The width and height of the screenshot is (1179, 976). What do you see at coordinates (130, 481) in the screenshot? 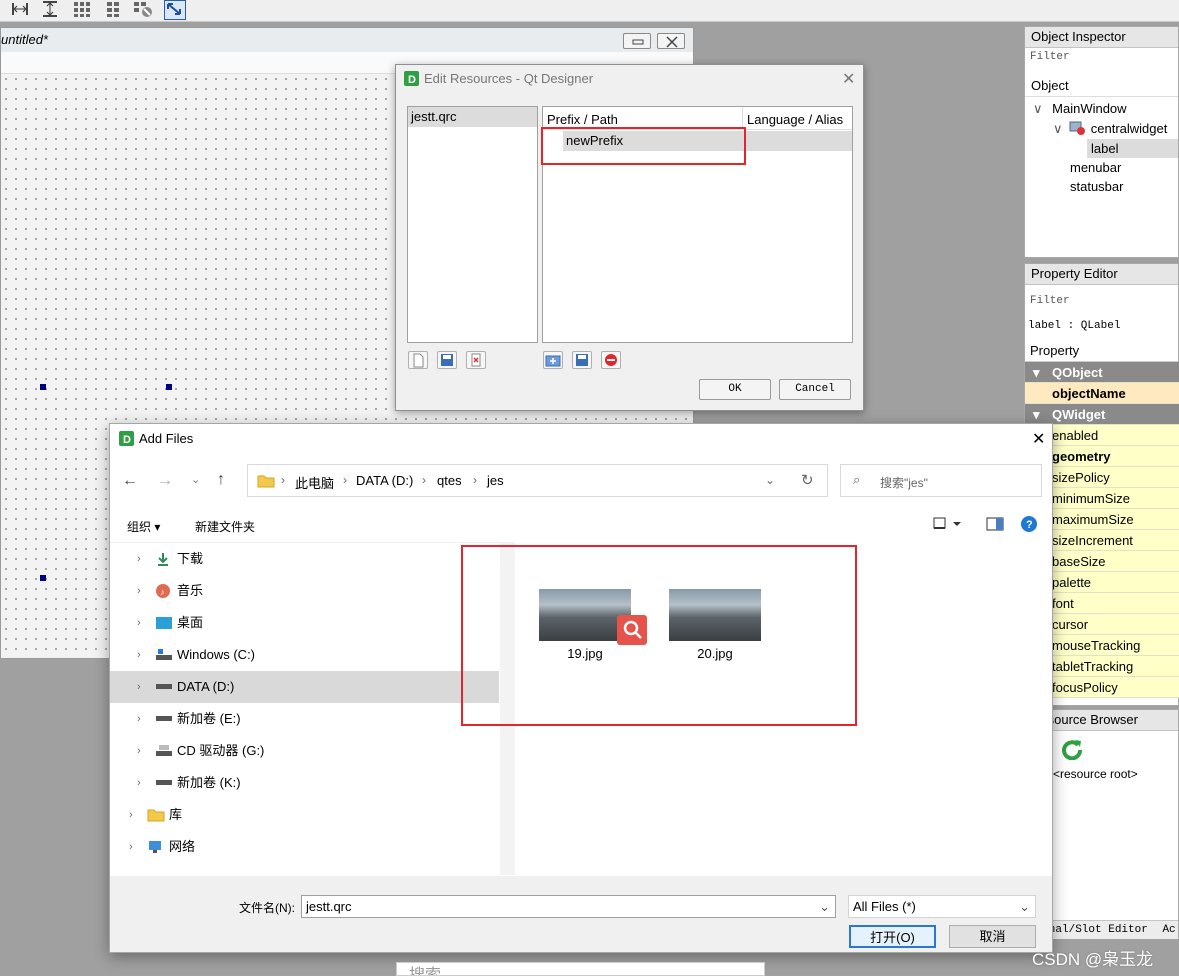
I see `back-arrow-icon: ←` at bounding box center [130, 481].